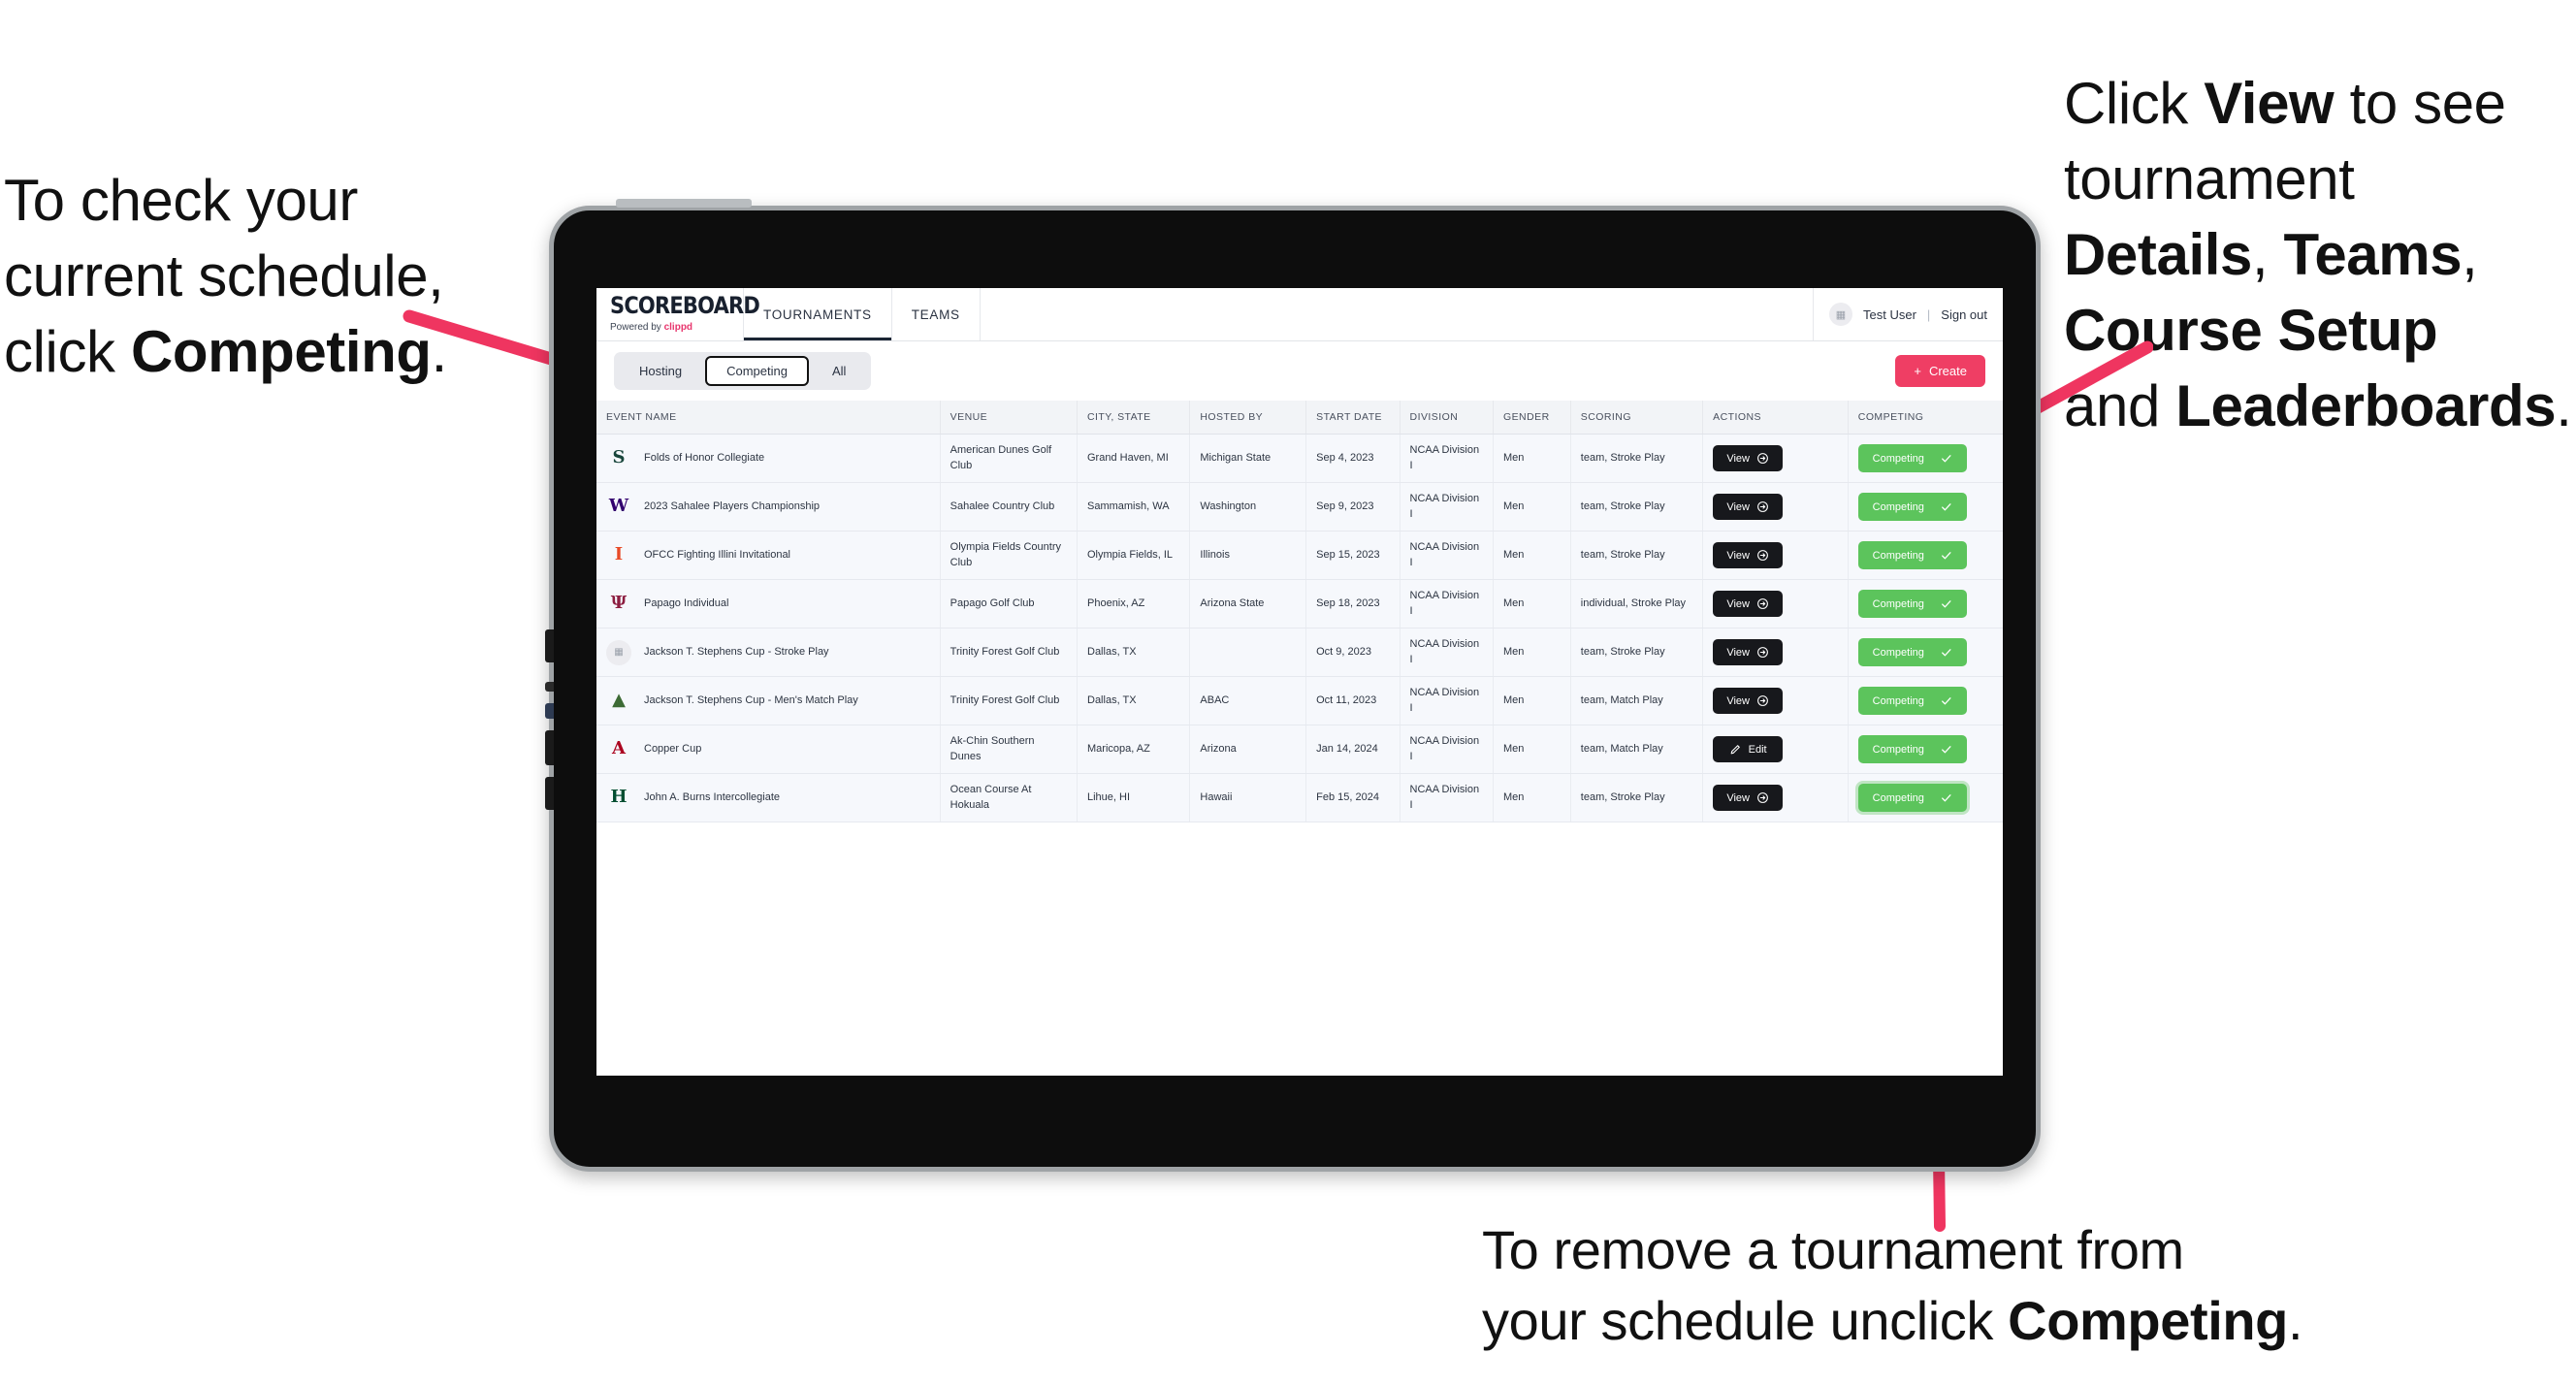 The image size is (2576, 1386). What do you see at coordinates (1353, 797) in the screenshot?
I see `cell-start-date: Feb 15, 2024` at bounding box center [1353, 797].